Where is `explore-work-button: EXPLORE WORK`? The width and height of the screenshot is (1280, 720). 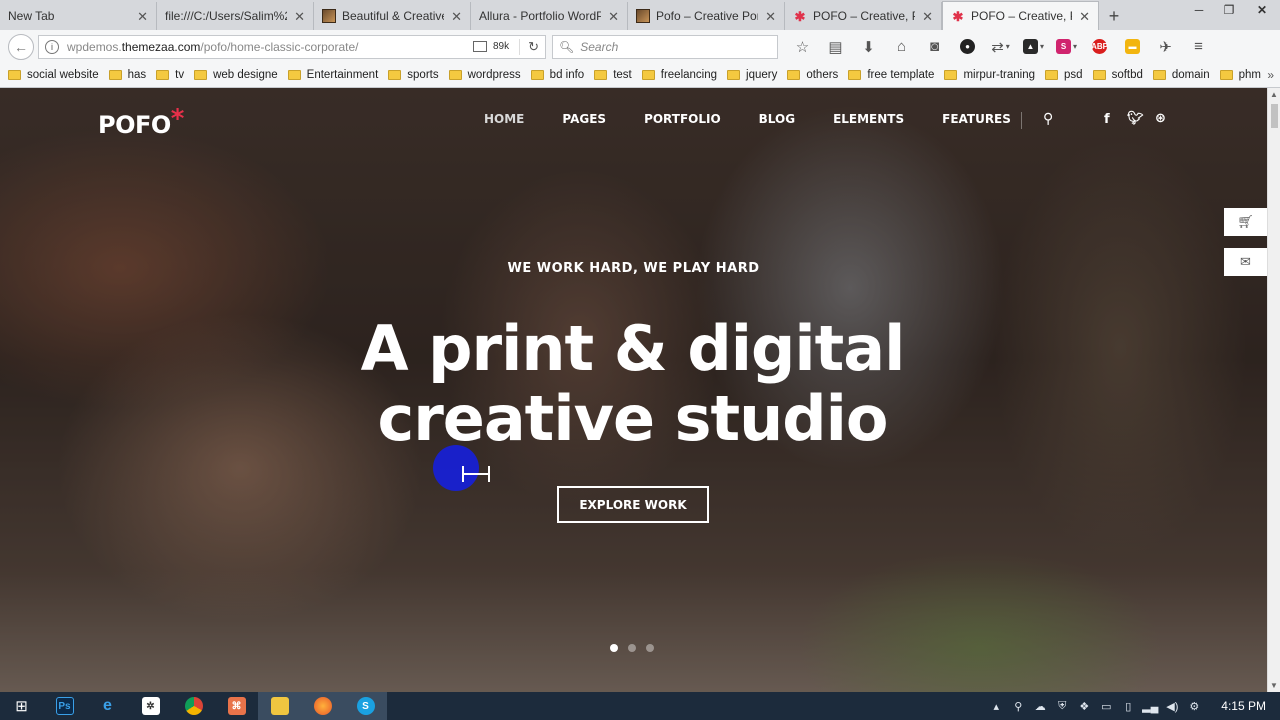
explore-work-button: EXPLORE WORK is located at coordinates (633, 504).